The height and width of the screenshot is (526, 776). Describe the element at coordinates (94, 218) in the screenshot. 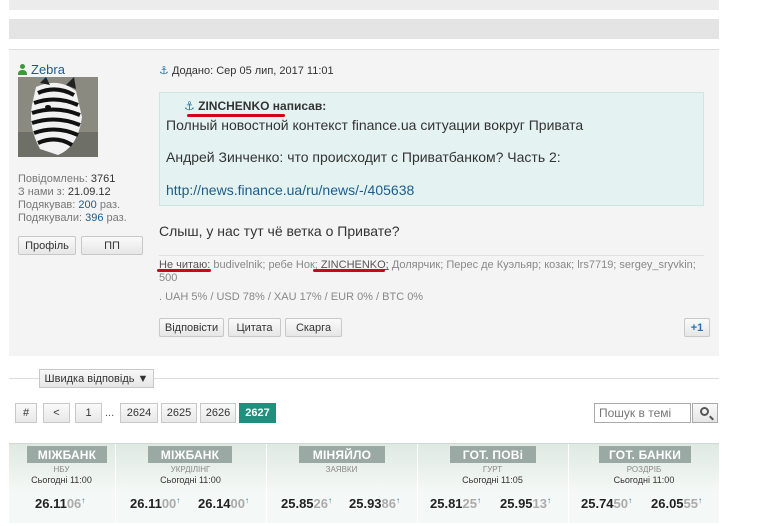

I see `thanks-link: 396` at that location.